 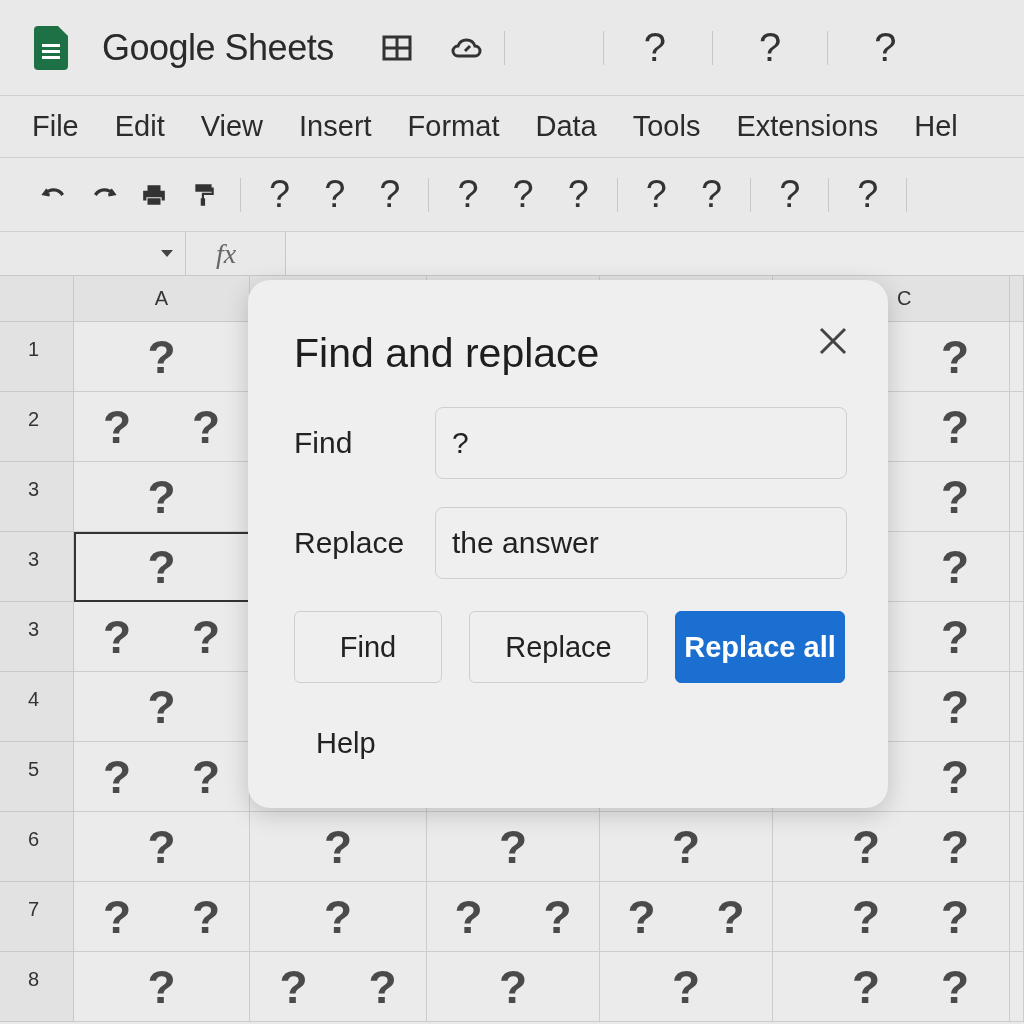 What do you see at coordinates (833, 341) in the screenshot?
I see `close-icon` at bounding box center [833, 341].